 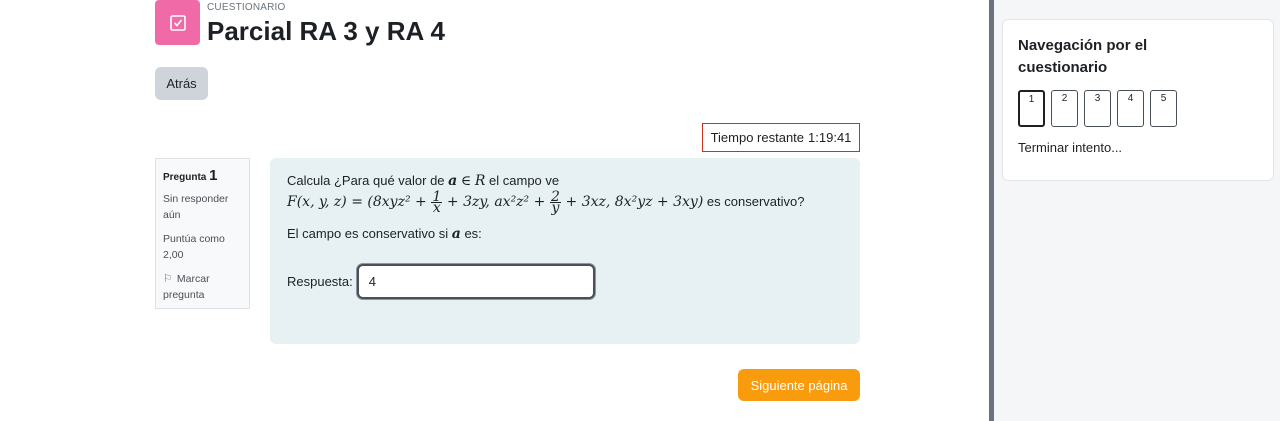 I want to click on question-text-start: Calcula ¿Para qué valor de, so click(x=366, y=180).